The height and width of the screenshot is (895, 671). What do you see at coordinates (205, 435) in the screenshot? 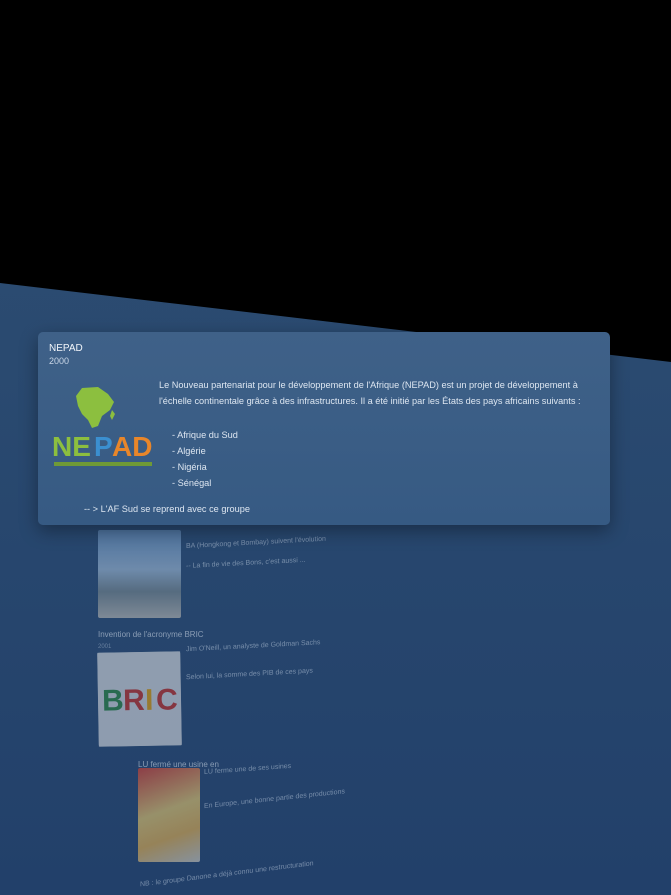
I see `country-item: - Afrique du Sud` at bounding box center [205, 435].